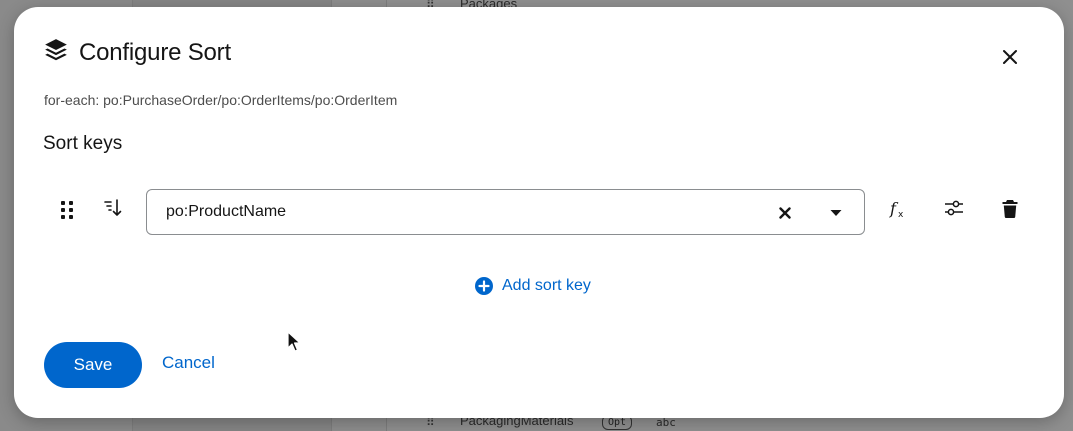  I want to click on sort-direction-toggle, so click(113, 208).